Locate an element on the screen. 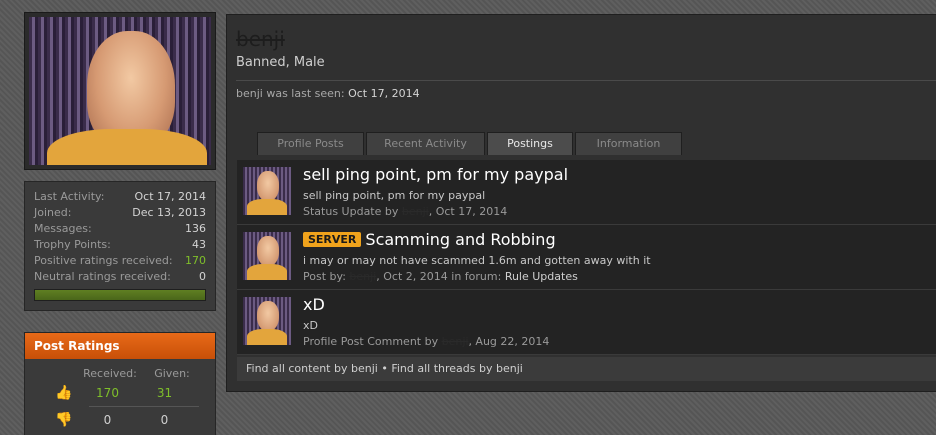 This screenshot has height=435, width=936. profile-avatar-box is located at coordinates (120, 91).